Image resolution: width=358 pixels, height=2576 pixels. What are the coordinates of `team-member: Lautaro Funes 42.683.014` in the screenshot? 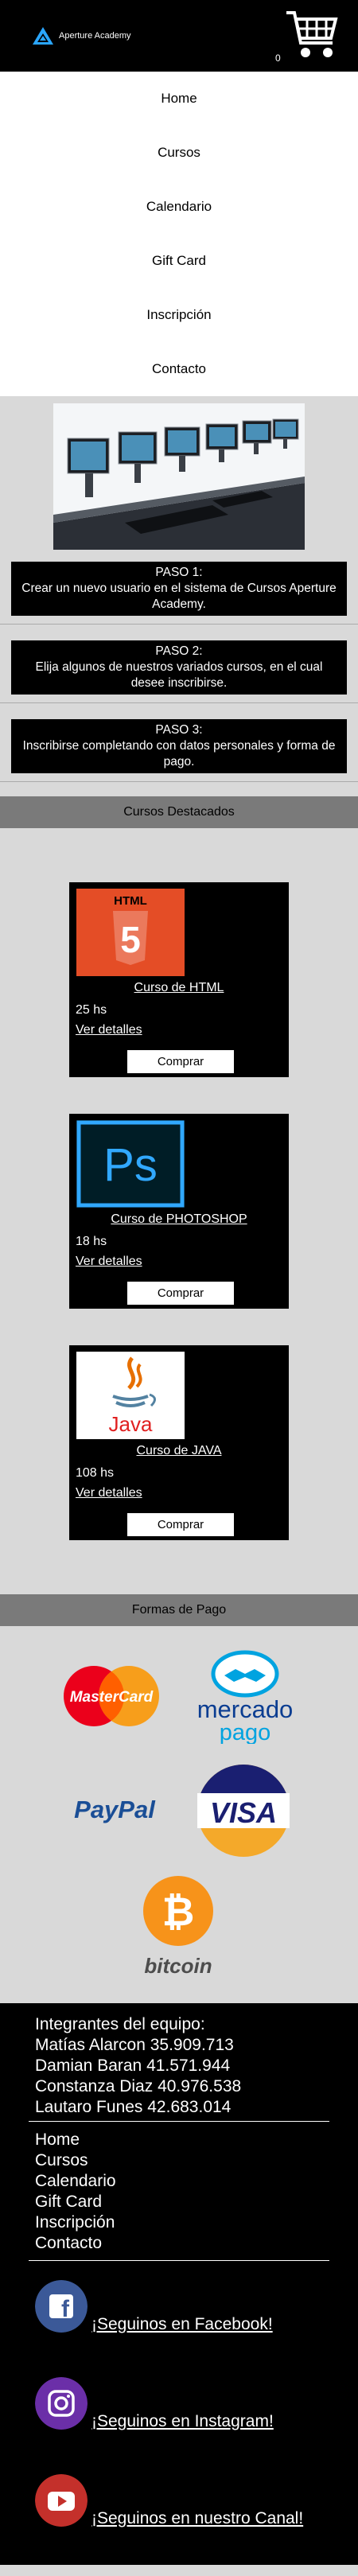 It's located at (133, 2107).